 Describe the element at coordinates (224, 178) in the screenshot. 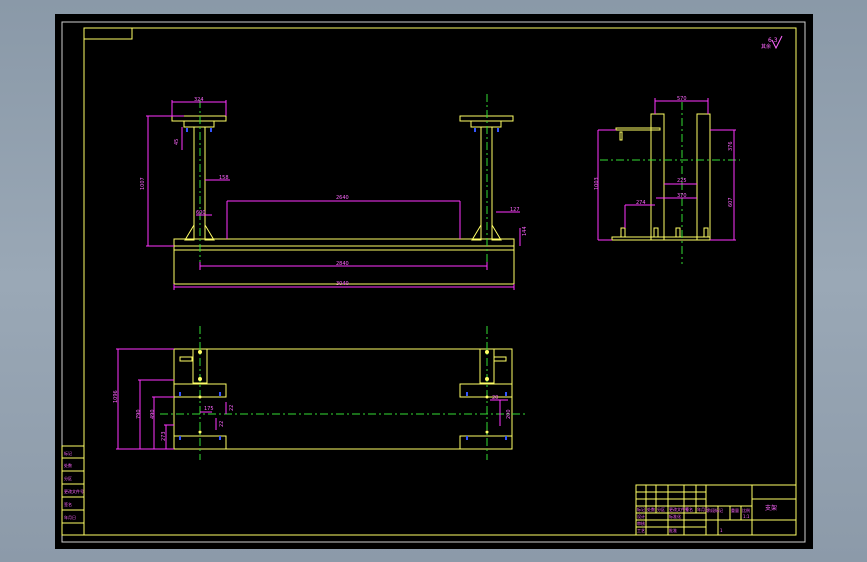

I see `dim-mid-offset: 158` at that location.